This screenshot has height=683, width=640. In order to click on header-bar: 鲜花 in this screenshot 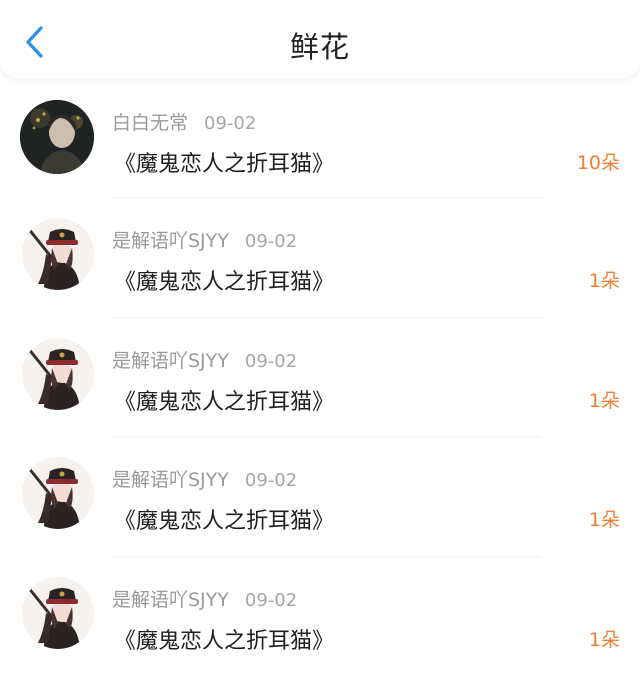, I will do `click(320, 39)`.